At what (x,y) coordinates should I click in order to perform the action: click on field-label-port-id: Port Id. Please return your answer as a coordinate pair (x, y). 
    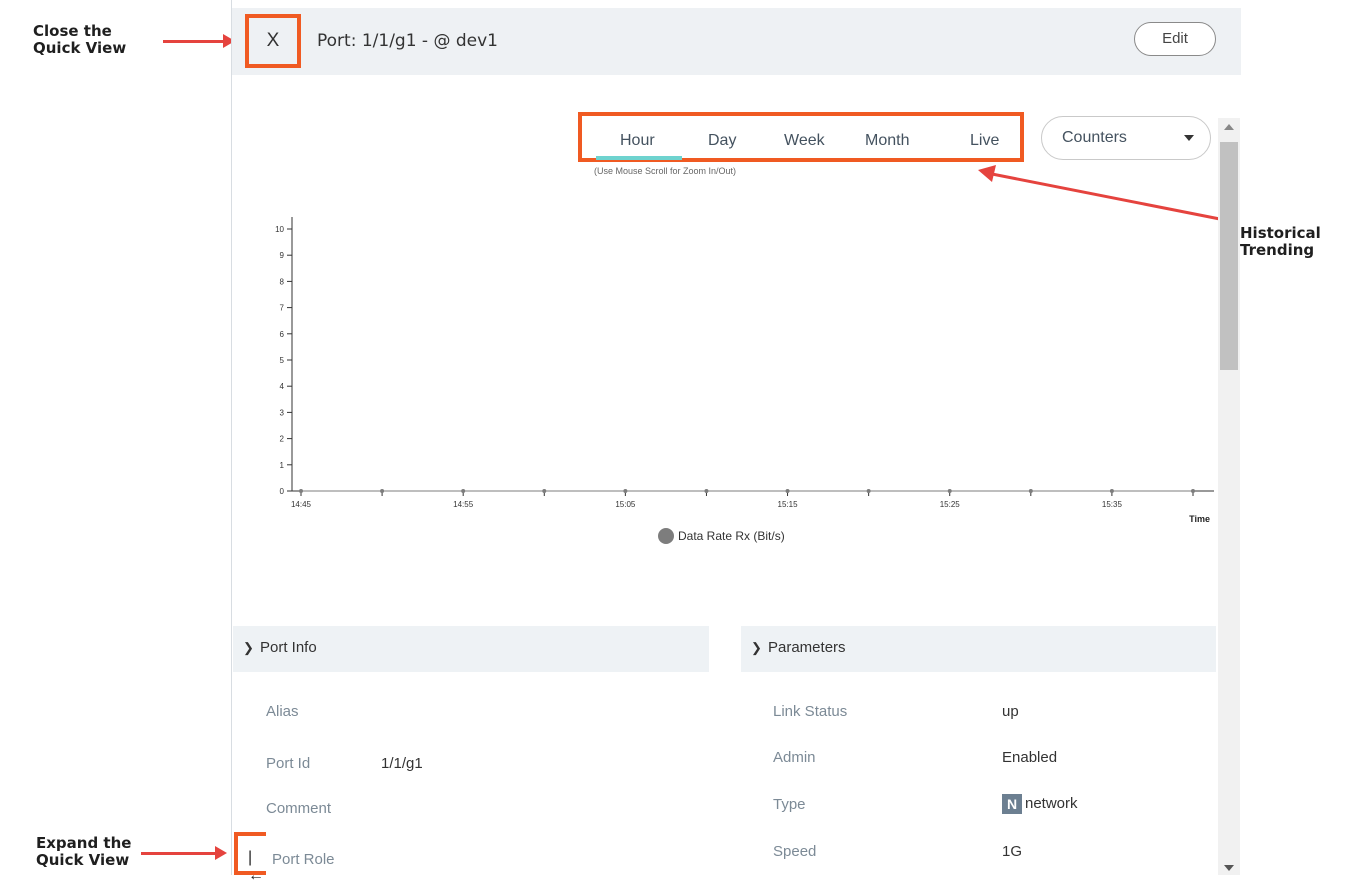
    Looking at the image, I should click on (288, 763).